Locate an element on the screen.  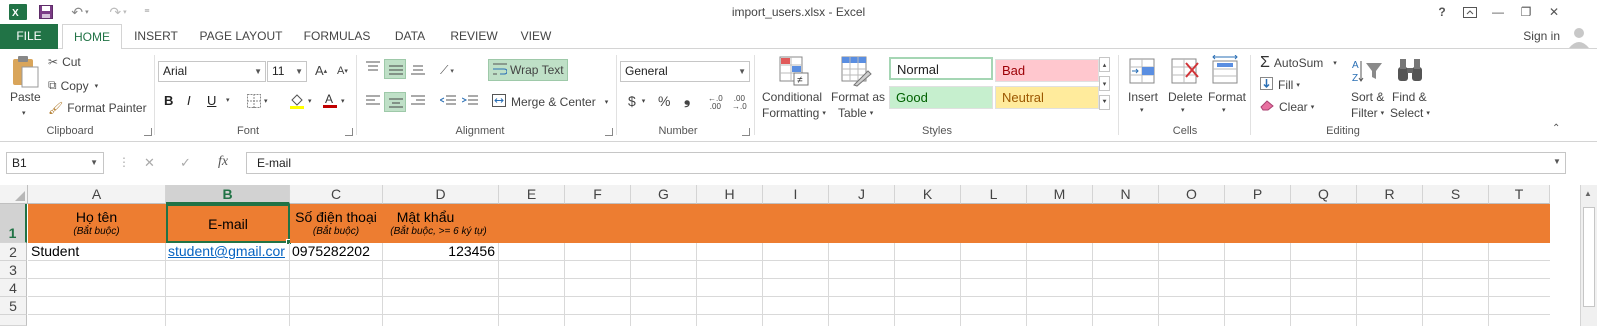
row-header-5: 5 is located at coordinates (13, 306).